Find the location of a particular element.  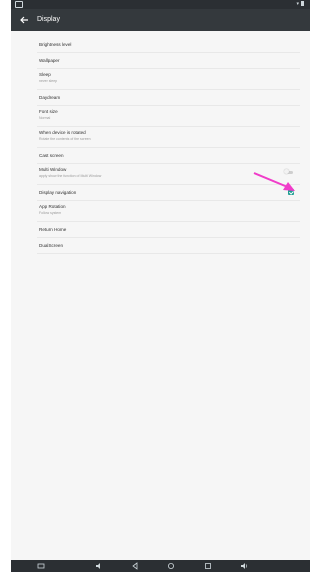

setting-label: Daydream is located at coordinates (50, 97).